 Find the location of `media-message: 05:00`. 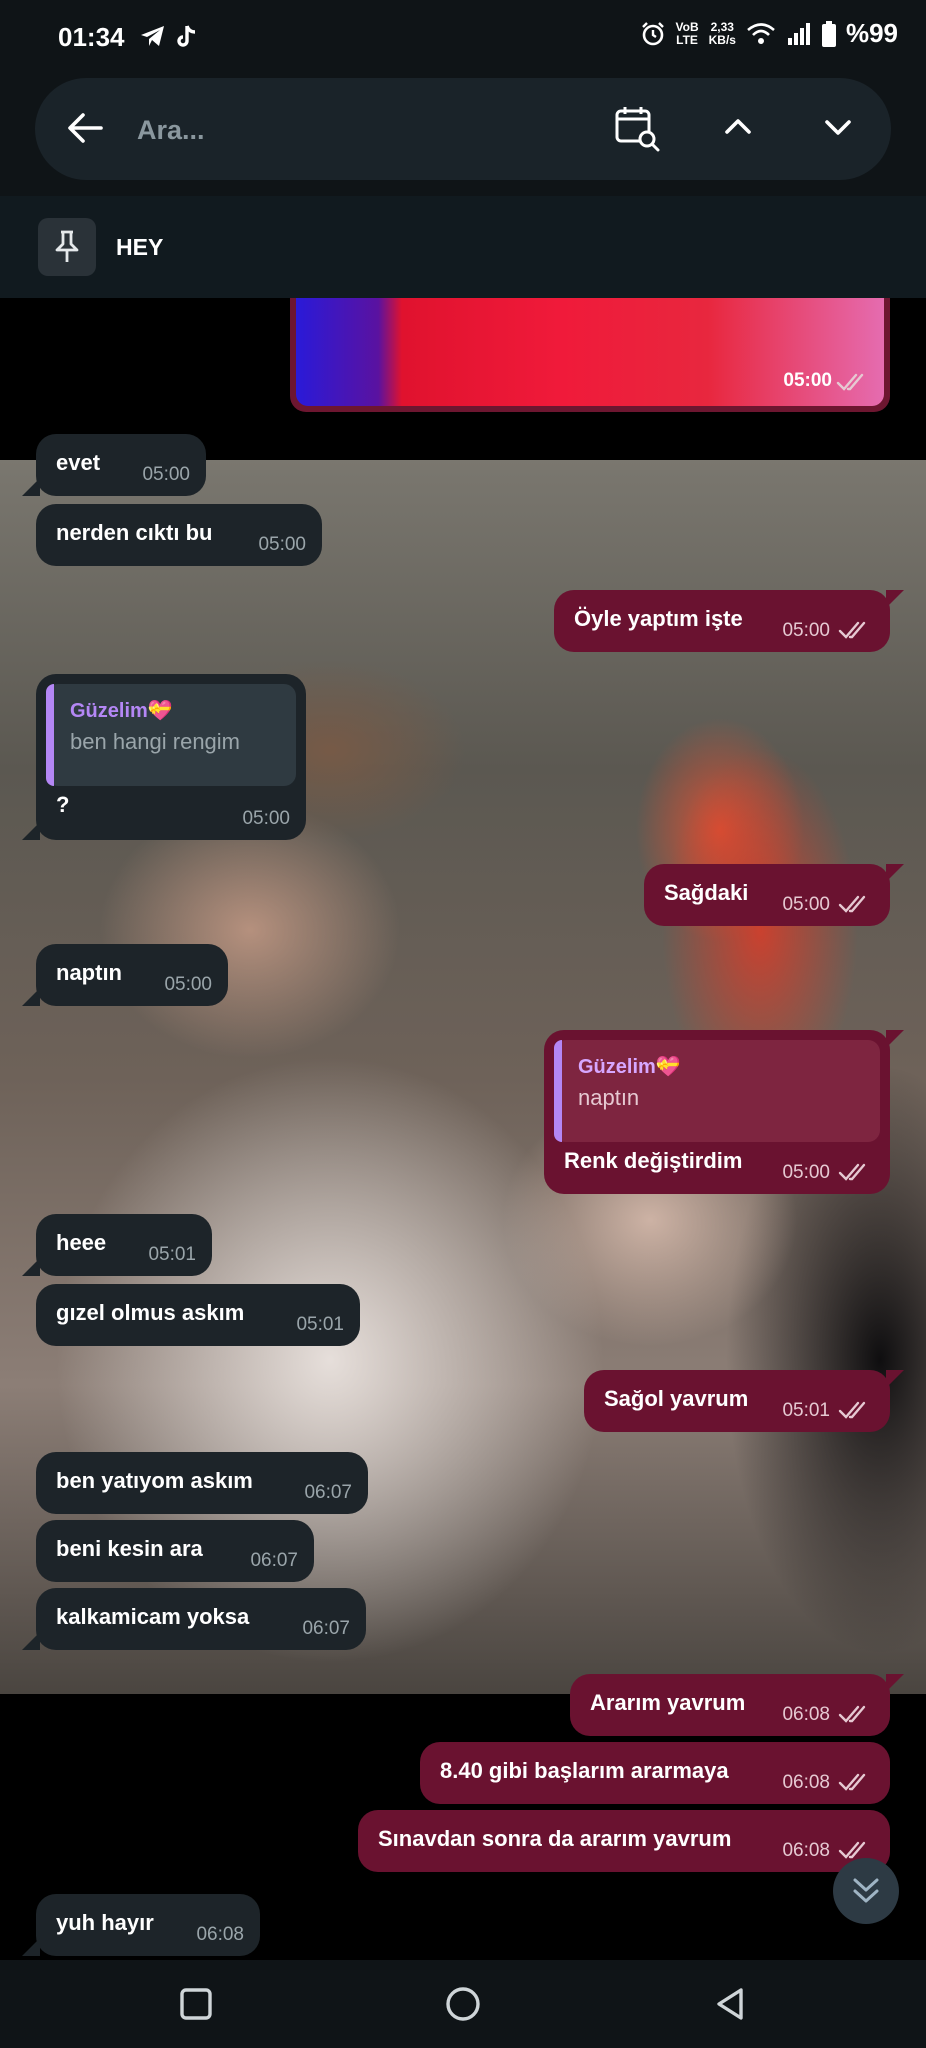

media-message: 05:00 is located at coordinates (590, 355).